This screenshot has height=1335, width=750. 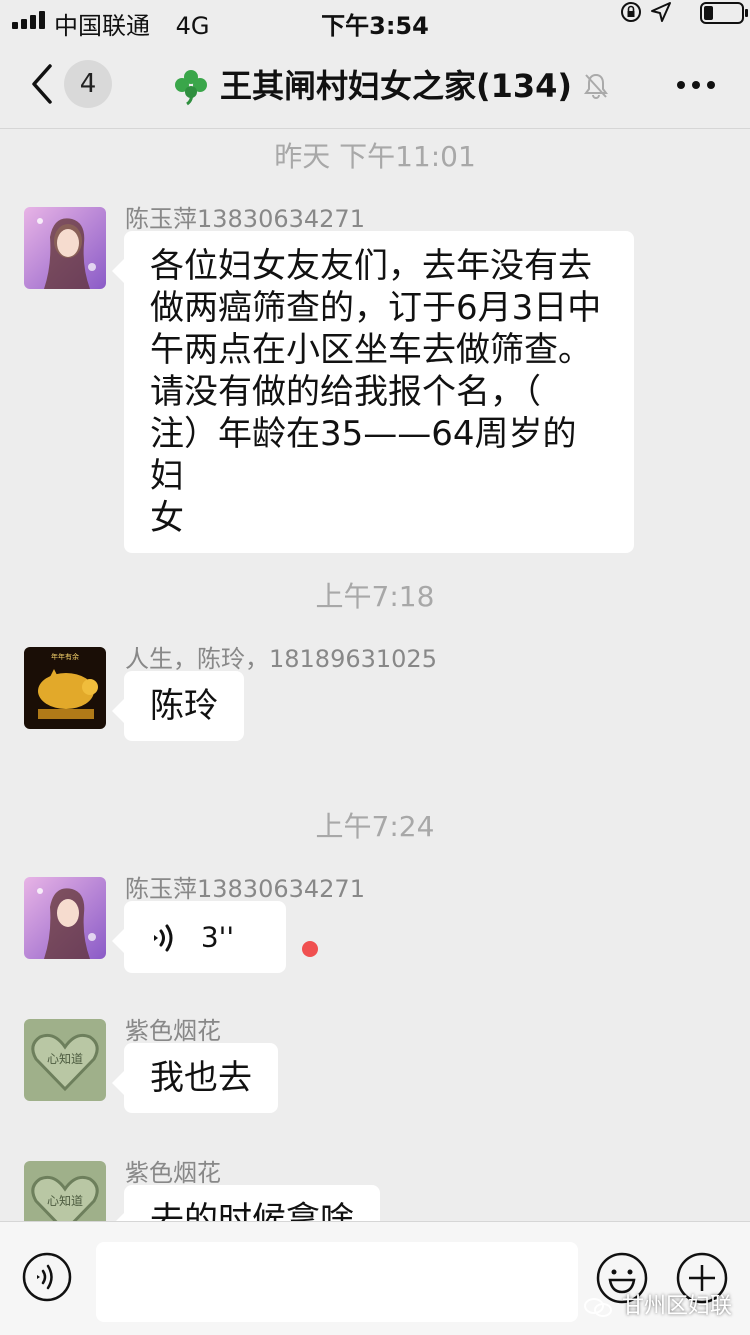 What do you see at coordinates (676, 1306) in the screenshot?
I see `watermark-text: 甘州区妇联` at bounding box center [676, 1306].